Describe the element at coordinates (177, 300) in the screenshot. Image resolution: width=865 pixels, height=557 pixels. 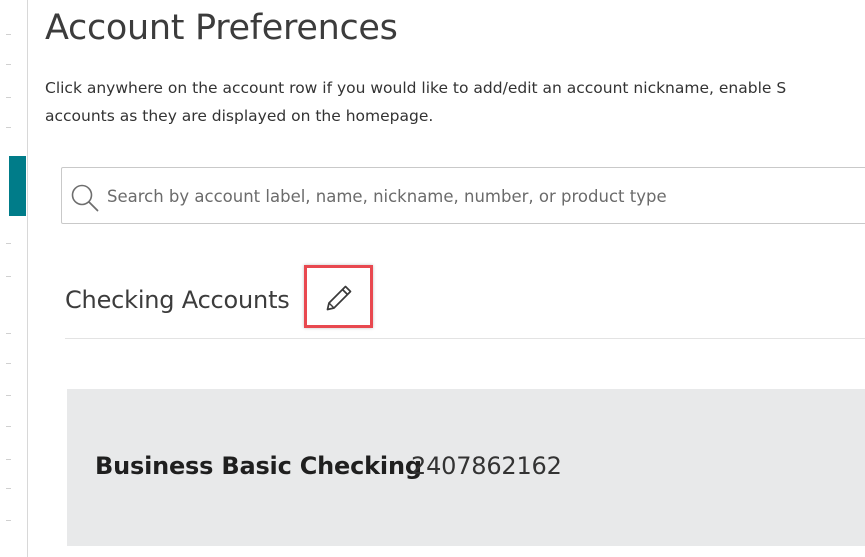
I see `section-heading-checking: Checking Accounts` at that location.